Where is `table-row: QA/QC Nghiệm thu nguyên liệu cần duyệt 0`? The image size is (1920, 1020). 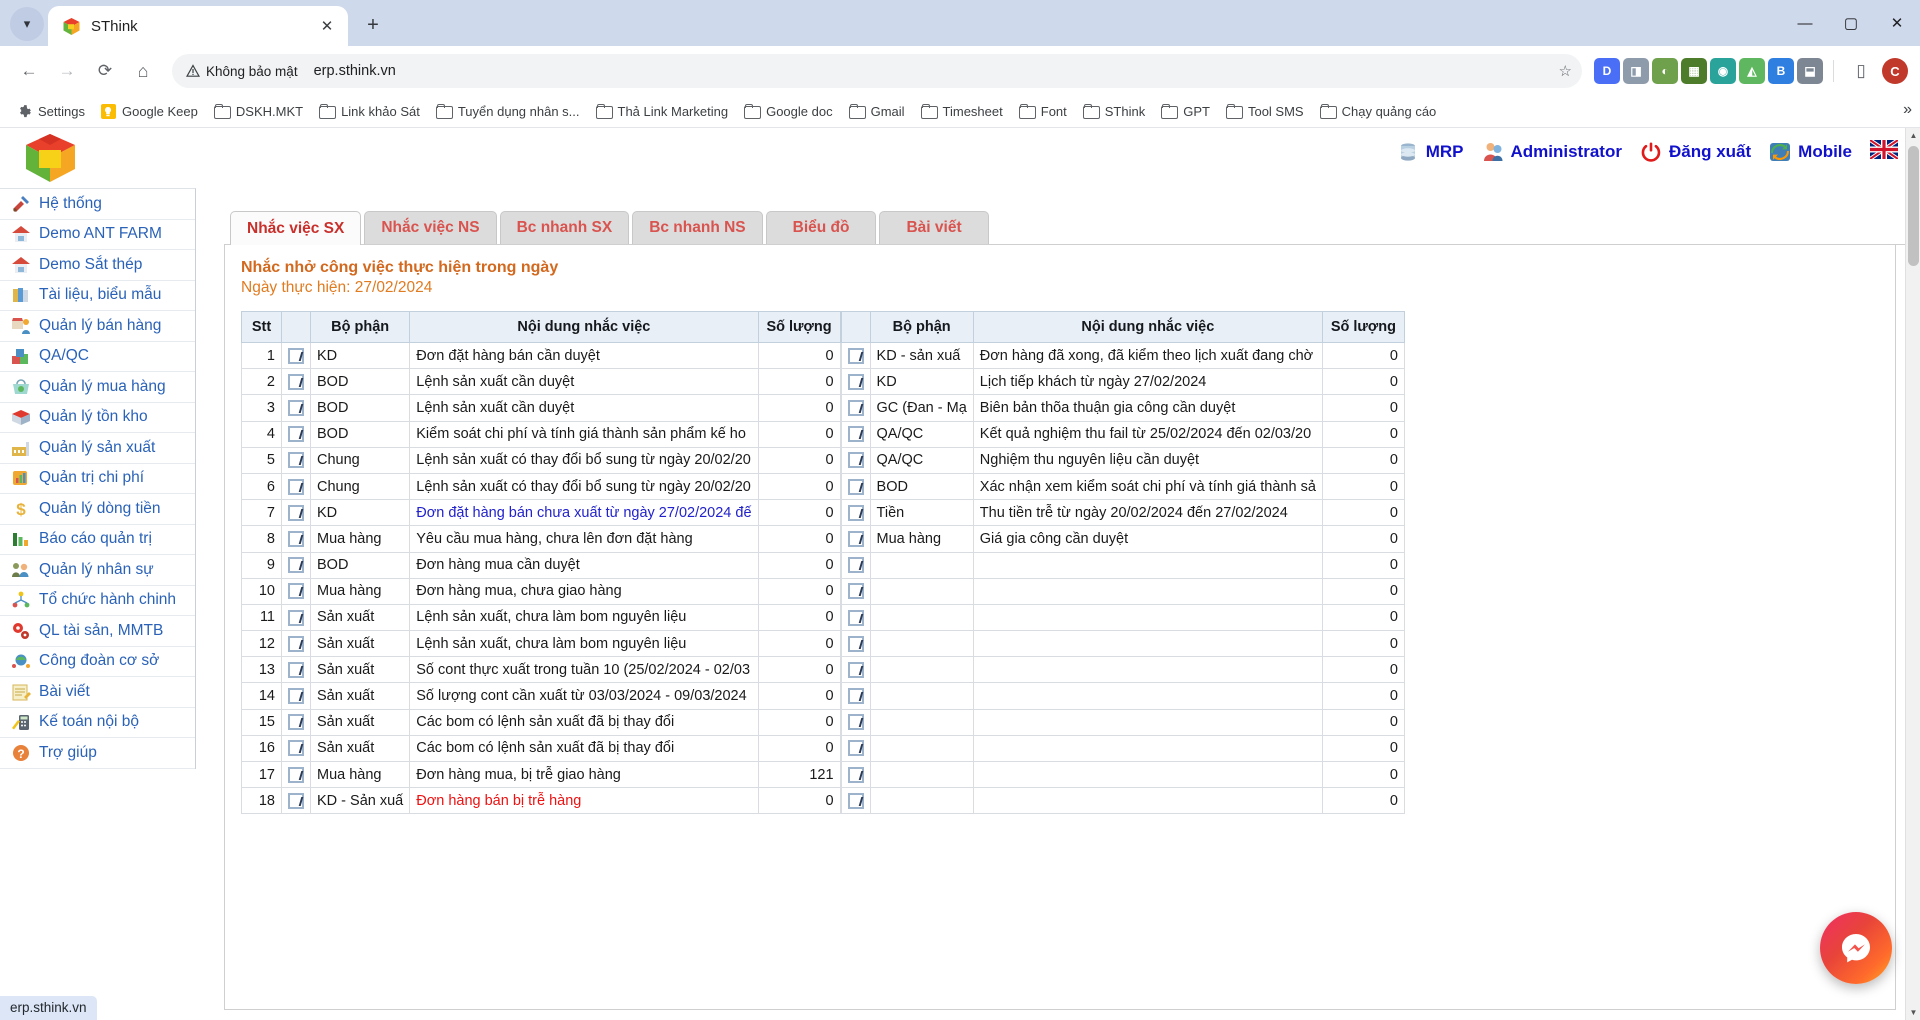 table-row: QA/QC Nghiệm thu nguyên liệu cần duyệt 0 is located at coordinates (1122, 460).